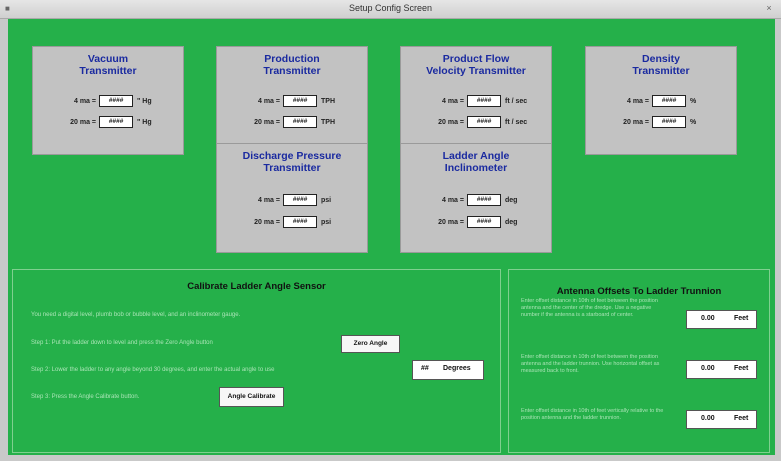  What do you see at coordinates (669, 122) in the screenshot?
I see `density-20ma-input: ####` at bounding box center [669, 122].